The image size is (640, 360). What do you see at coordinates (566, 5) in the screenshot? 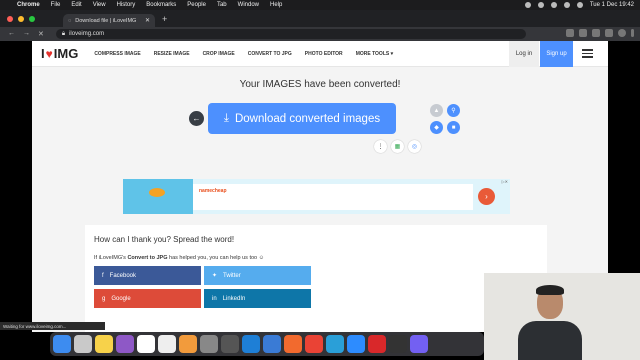
I see `wifi-icon` at bounding box center [566, 5].